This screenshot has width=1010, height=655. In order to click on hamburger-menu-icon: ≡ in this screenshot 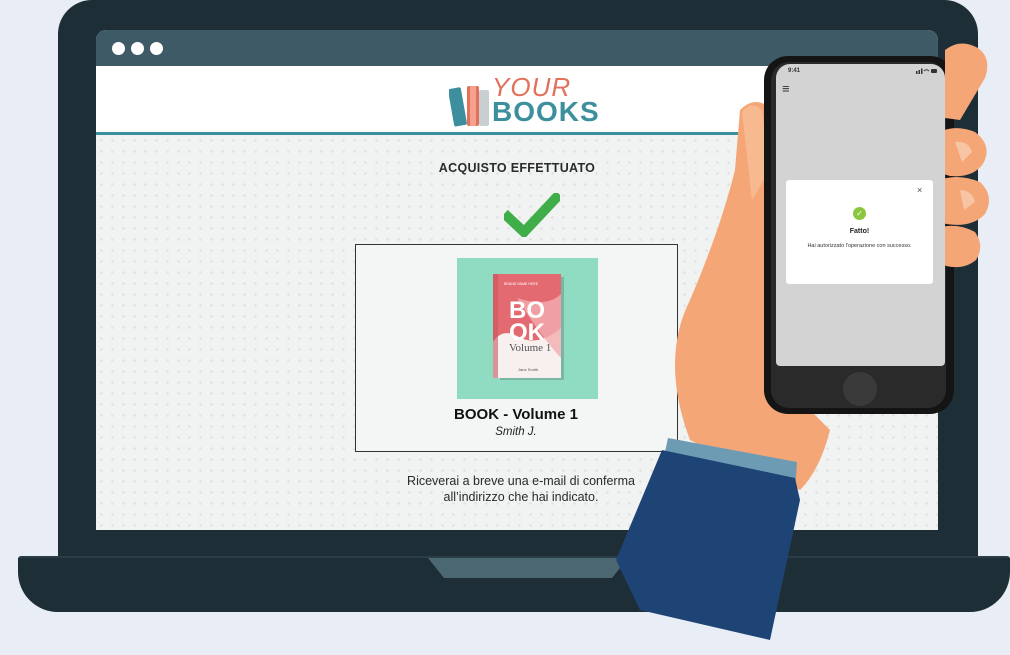, I will do `click(786, 88)`.